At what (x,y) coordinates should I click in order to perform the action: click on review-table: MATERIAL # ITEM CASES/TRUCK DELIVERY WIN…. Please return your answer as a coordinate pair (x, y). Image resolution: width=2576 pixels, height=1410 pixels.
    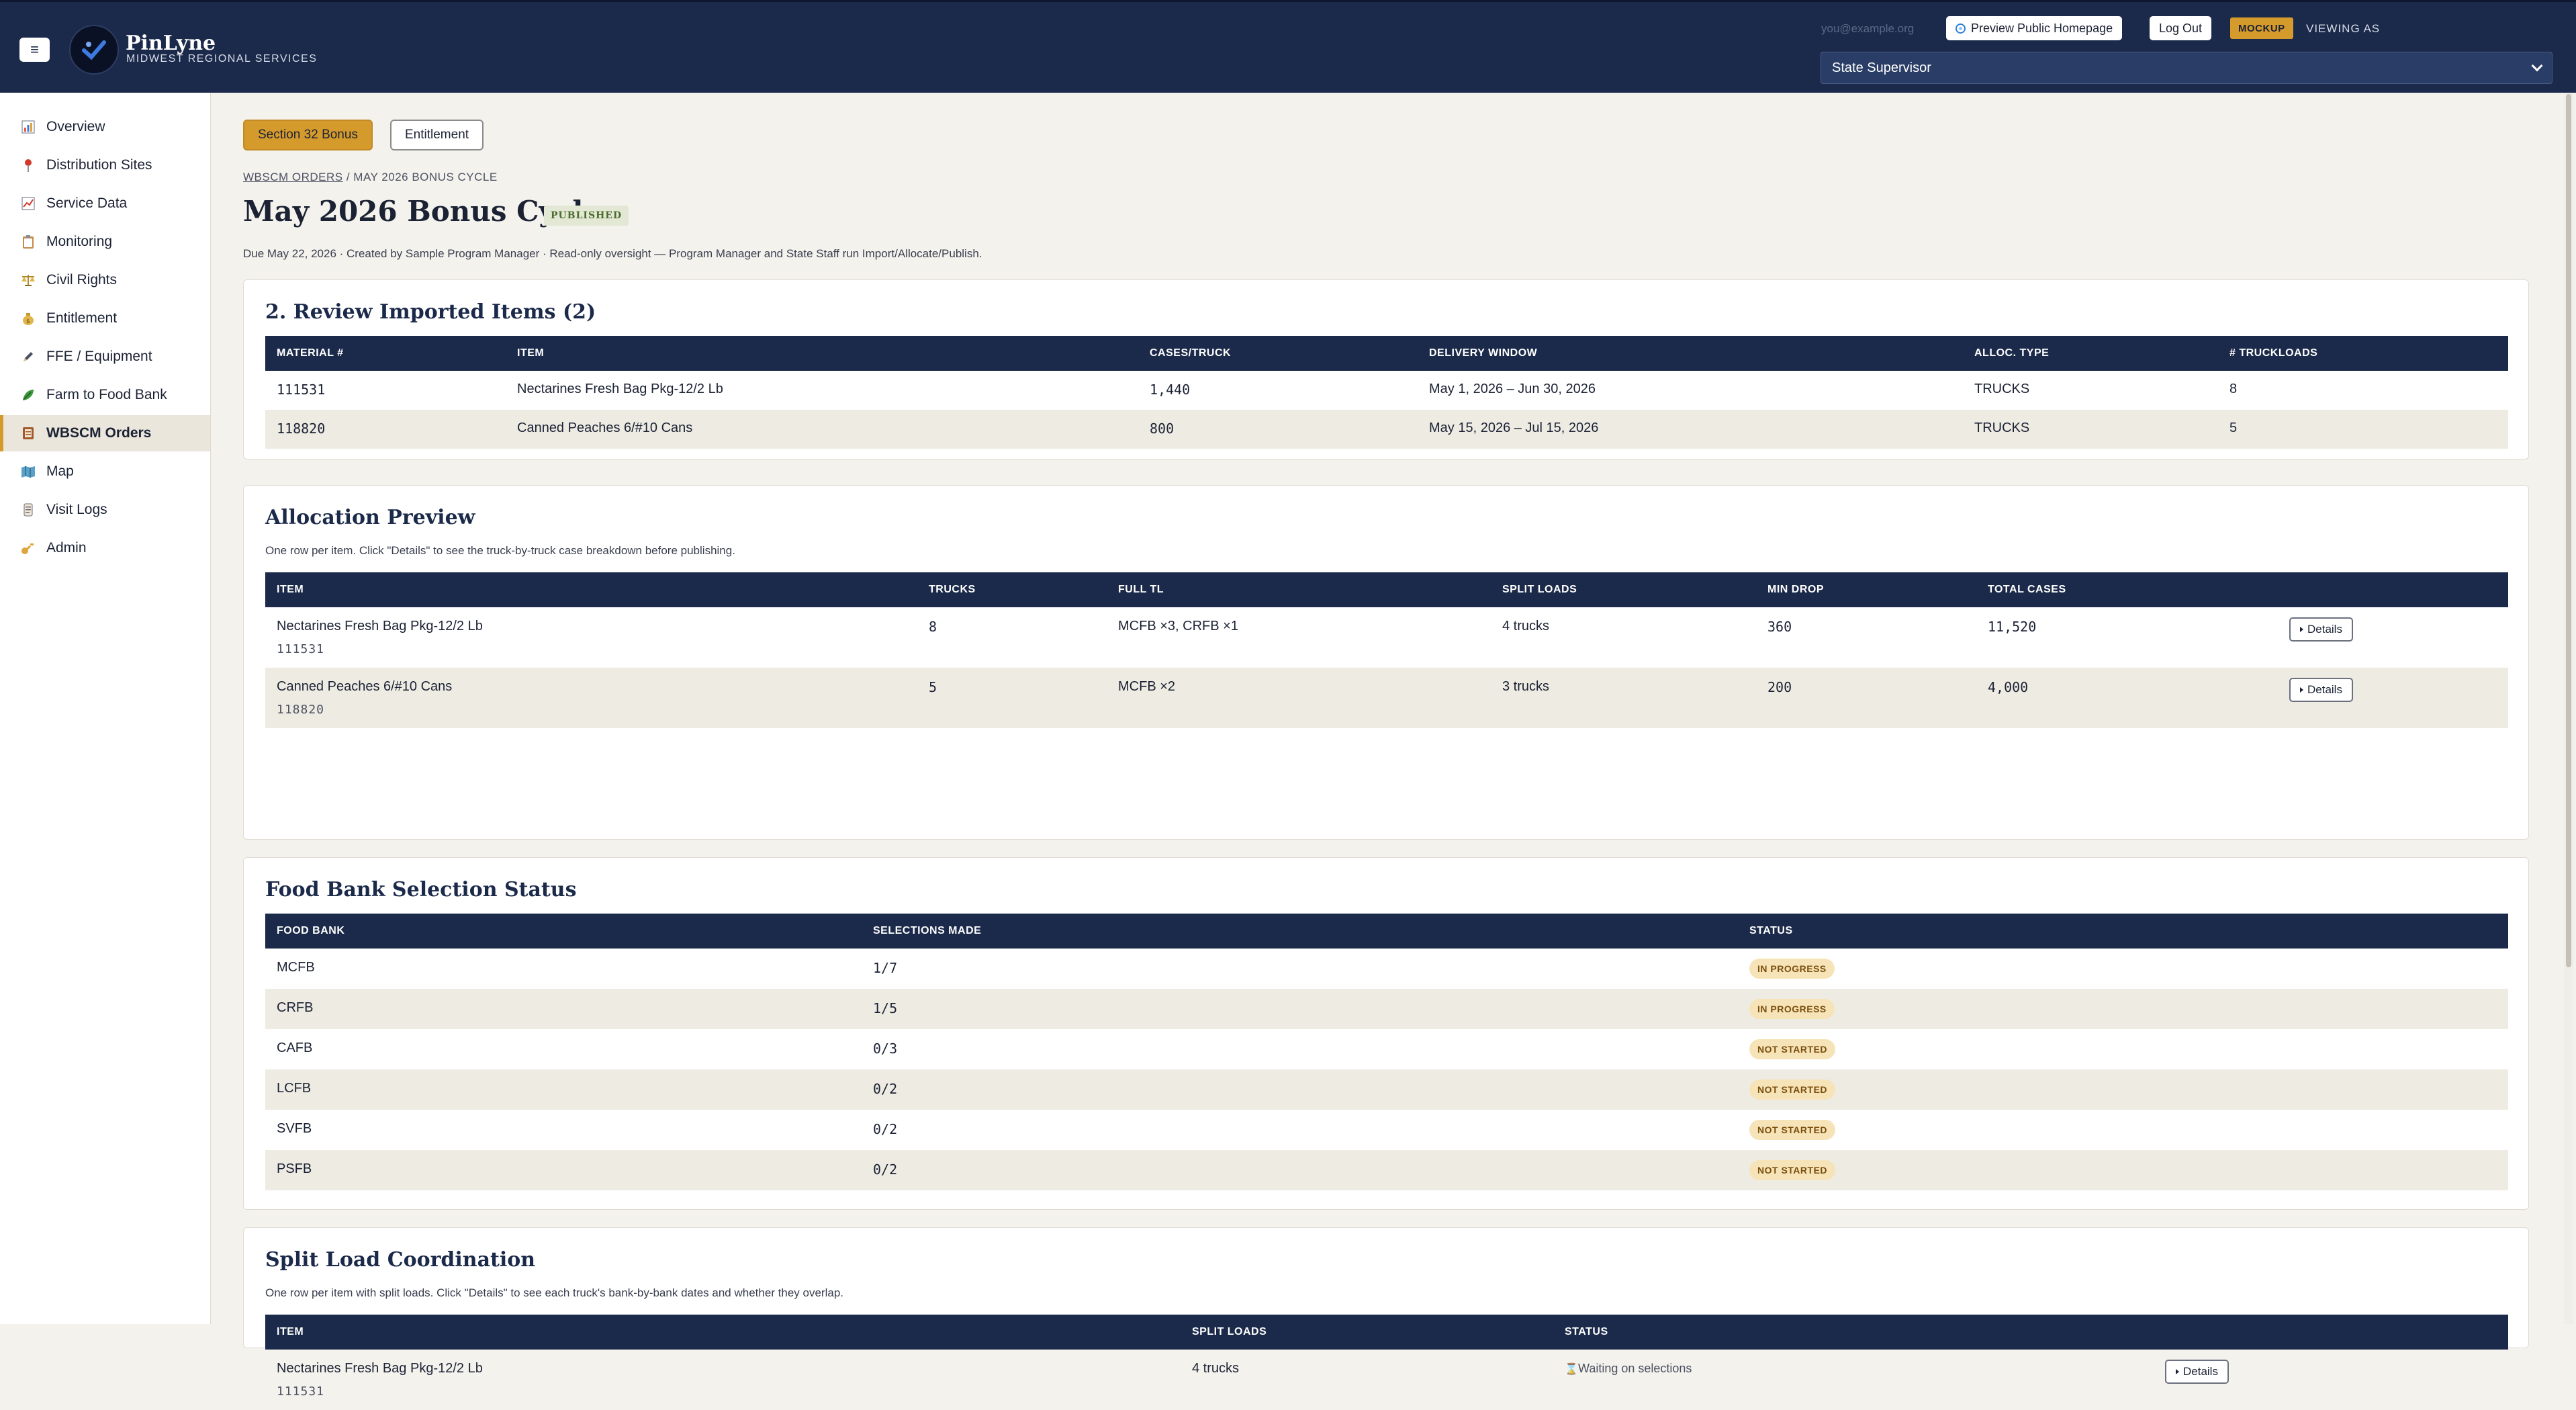
    Looking at the image, I should click on (1386, 392).